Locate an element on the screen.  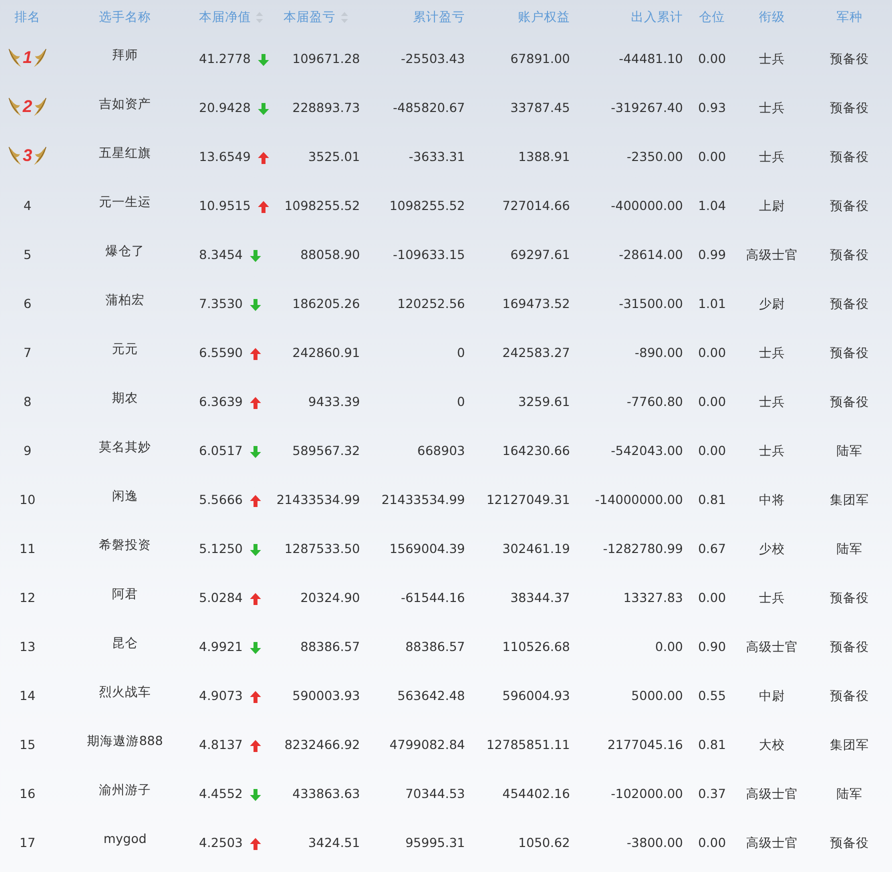
rank-number: 5 is located at coordinates (28, 254).